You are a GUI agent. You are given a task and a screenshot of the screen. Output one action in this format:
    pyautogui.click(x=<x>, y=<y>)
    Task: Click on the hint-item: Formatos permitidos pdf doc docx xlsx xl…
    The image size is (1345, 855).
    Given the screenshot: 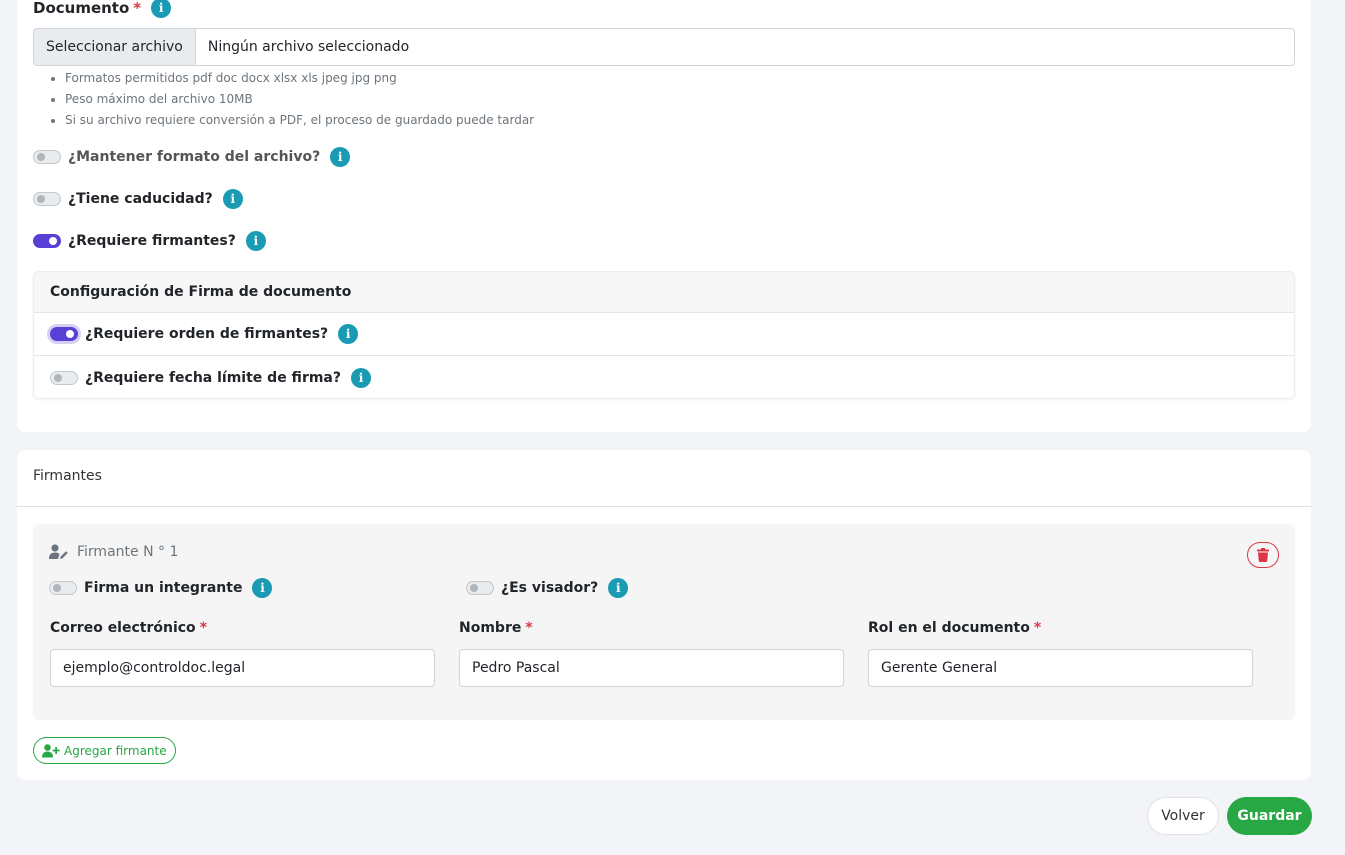 What is the action you would take?
    pyautogui.click(x=299, y=78)
    